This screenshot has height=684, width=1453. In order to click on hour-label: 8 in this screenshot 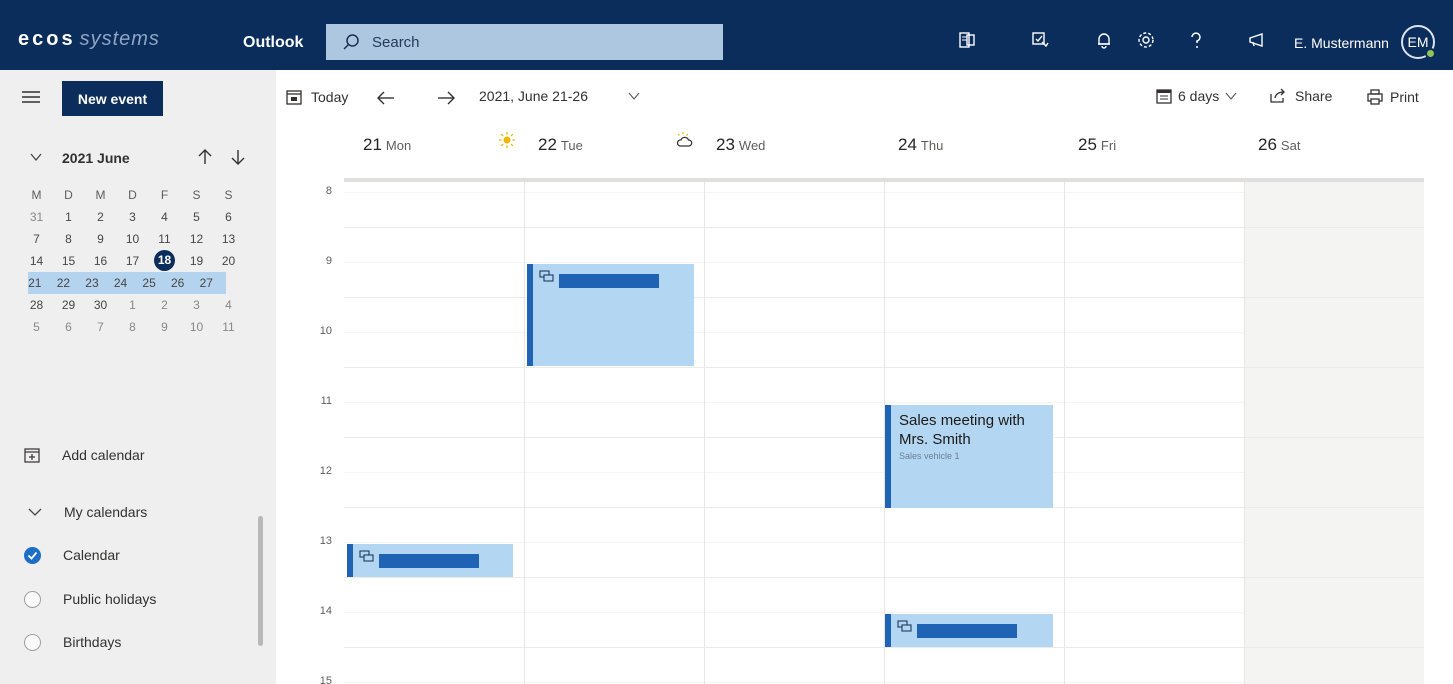, I will do `click(328, 191)`.